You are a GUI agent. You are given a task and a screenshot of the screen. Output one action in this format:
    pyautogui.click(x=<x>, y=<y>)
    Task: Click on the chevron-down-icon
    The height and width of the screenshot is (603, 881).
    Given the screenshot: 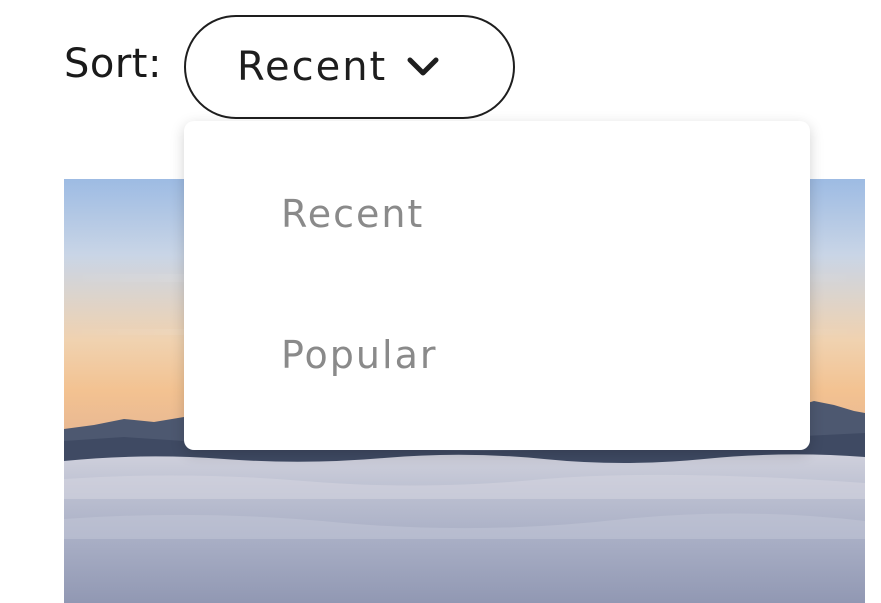 What is the action you would take?
    pyautogui.click(x=423, y=67)
    